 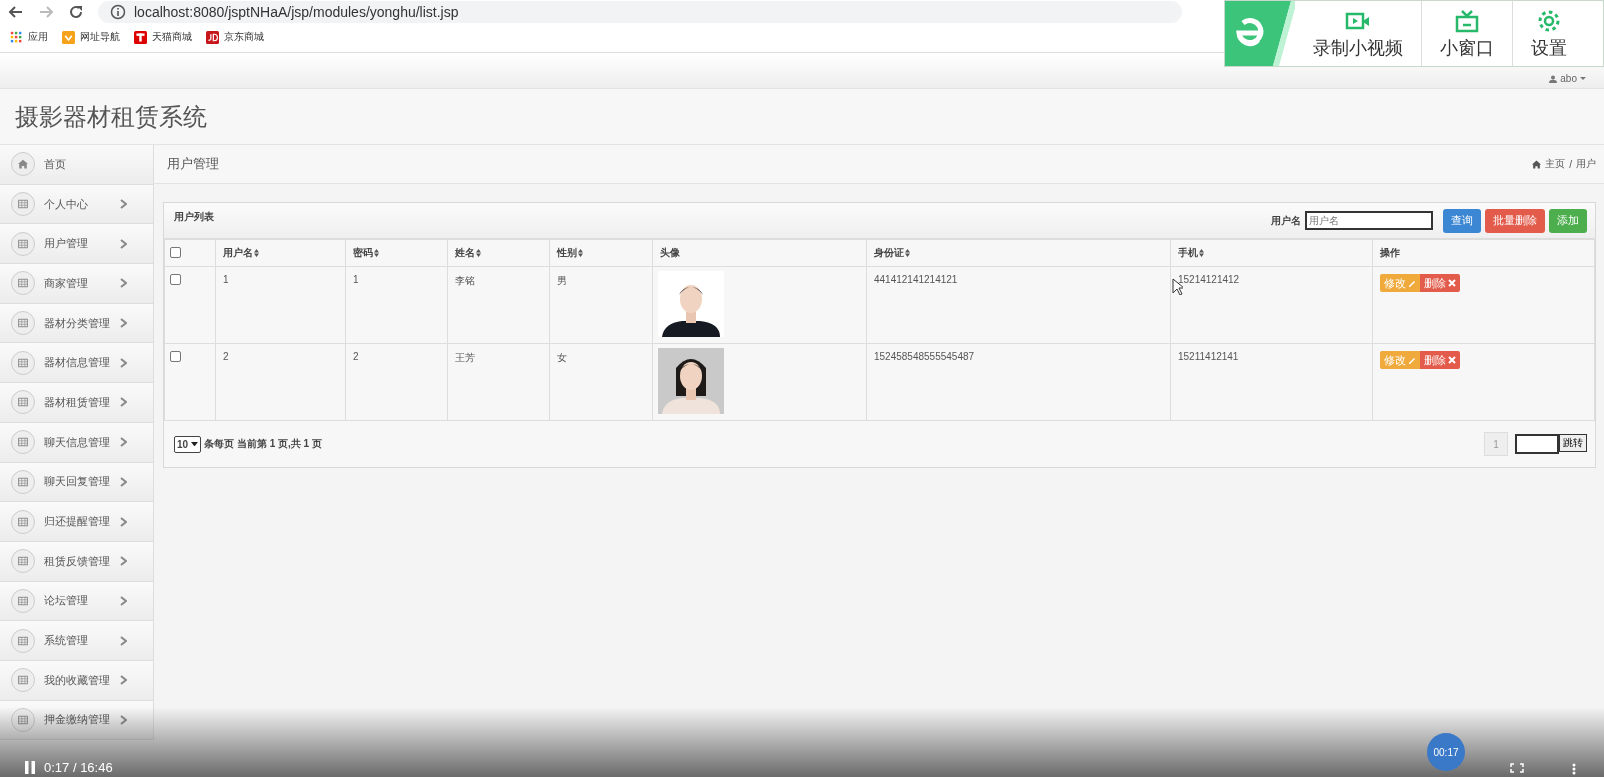 I want to click on fullscreen-icon, so click(x=1517, y=768).